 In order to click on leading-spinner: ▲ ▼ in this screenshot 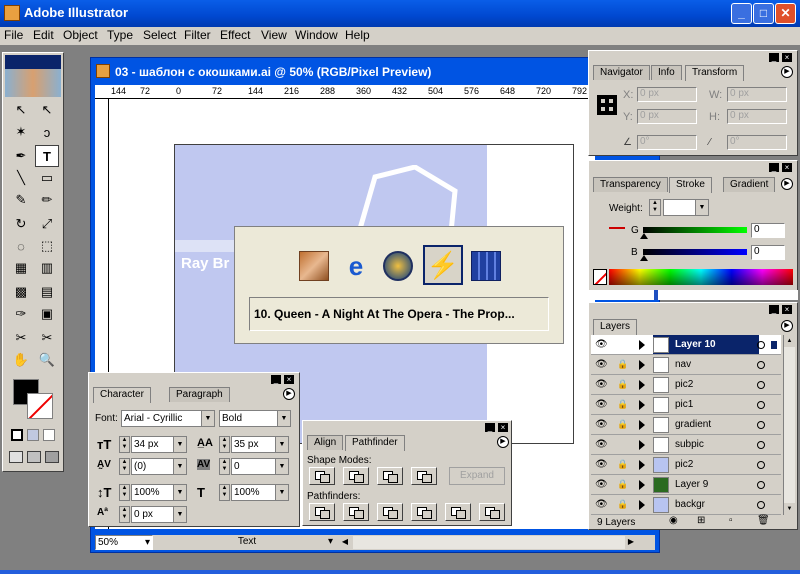, I will do `click(224, 444)`.